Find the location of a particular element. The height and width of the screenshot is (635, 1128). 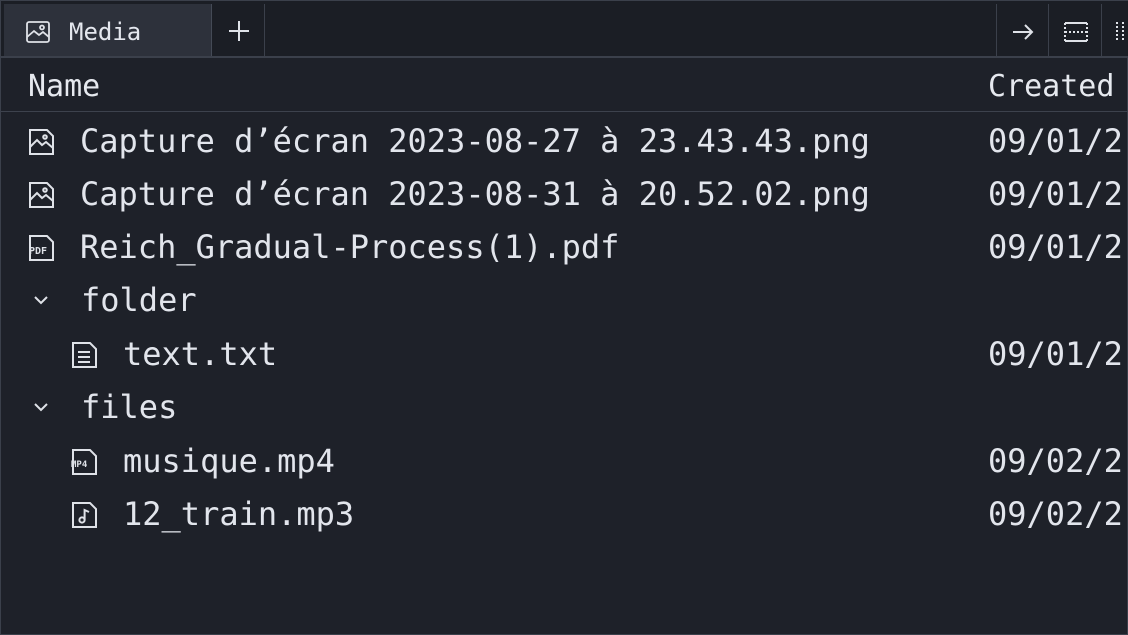

pdf-file-icon: PDF is located at coordinates (41, 248).